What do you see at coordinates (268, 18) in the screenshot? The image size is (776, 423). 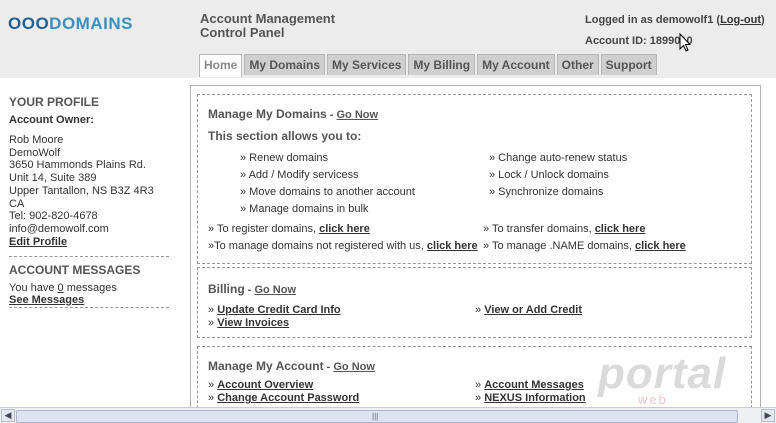 I see `title-line1: Account Management` at bounding box center [268, 18].